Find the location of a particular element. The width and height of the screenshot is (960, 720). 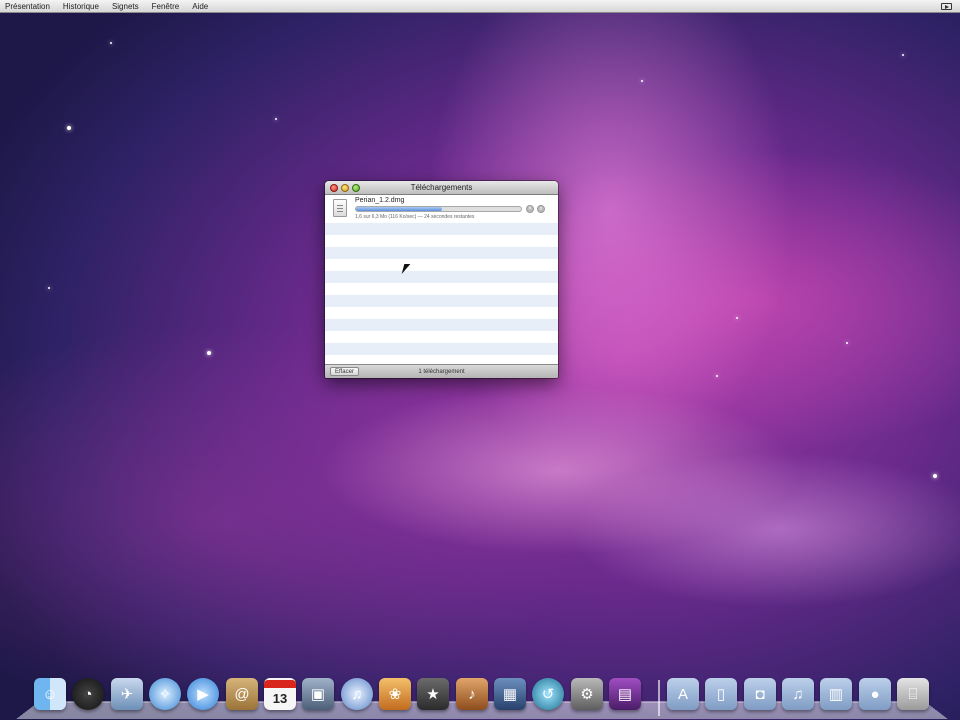

screen-record-icon is located at coordinates (946, 6).